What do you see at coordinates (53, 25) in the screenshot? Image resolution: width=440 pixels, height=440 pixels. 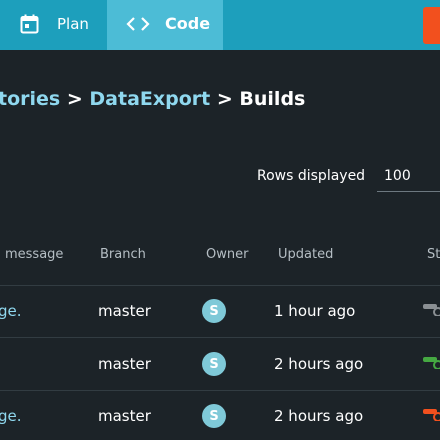 I see `nav-tab-plan: Plan` at bounding box center [53, 25].